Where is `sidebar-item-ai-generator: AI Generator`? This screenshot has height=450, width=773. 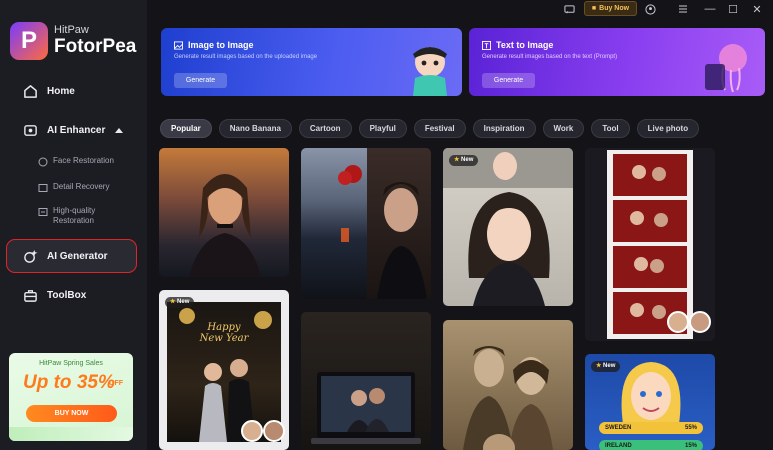
sidebar-item-ai-generator: AI Generator is located at coordinates (65, 256).